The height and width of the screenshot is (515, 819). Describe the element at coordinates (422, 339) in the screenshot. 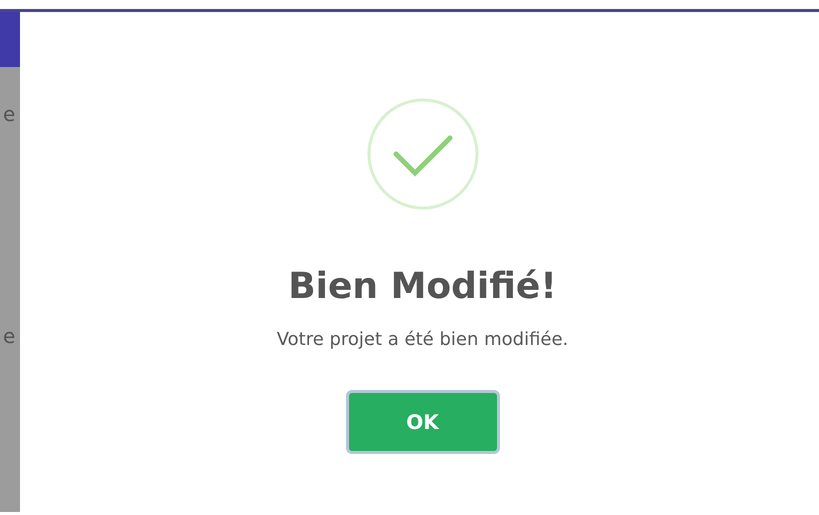

I see `dialog-message: Votre projet a été bien modifiée.` at that location.